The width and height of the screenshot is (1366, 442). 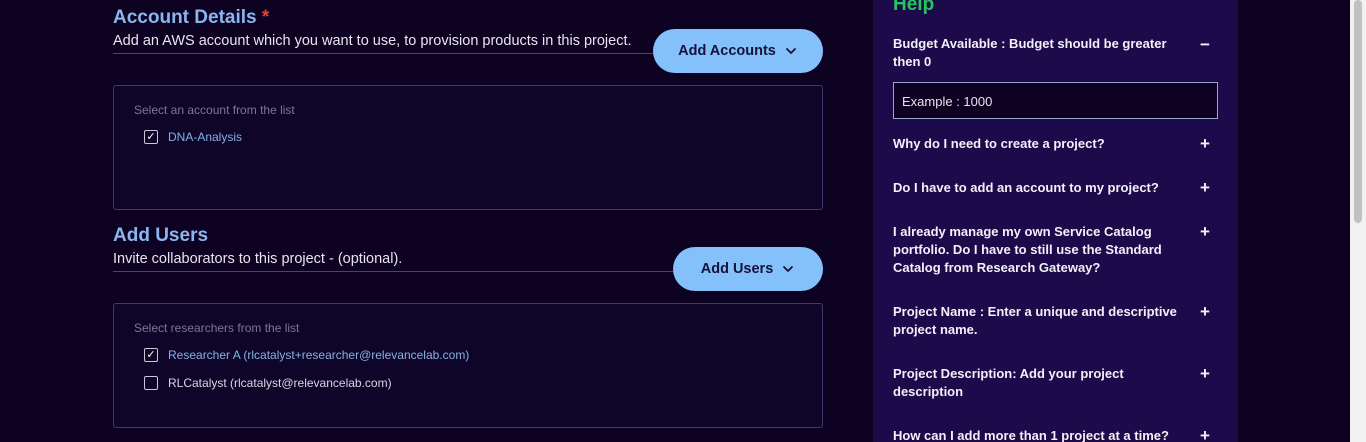 What do you see at coordinates (737, 269) in the screenshot?
I see `add-users-button-label: Add Users` at bounding box center [737, 269].